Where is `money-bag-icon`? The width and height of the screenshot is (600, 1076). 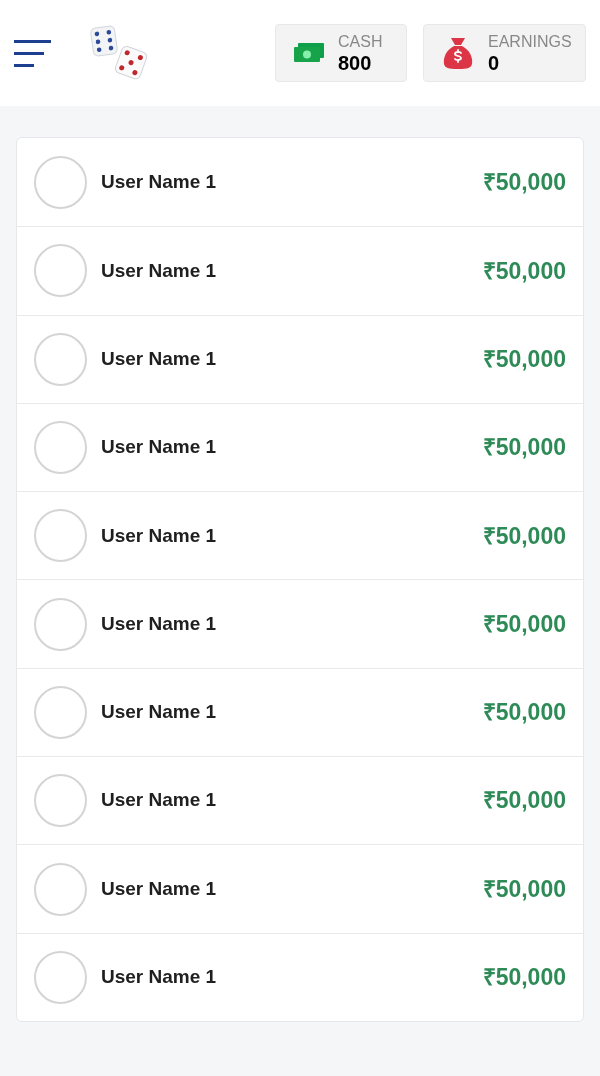
money-bag-icon is located at coordinates (458, 53).